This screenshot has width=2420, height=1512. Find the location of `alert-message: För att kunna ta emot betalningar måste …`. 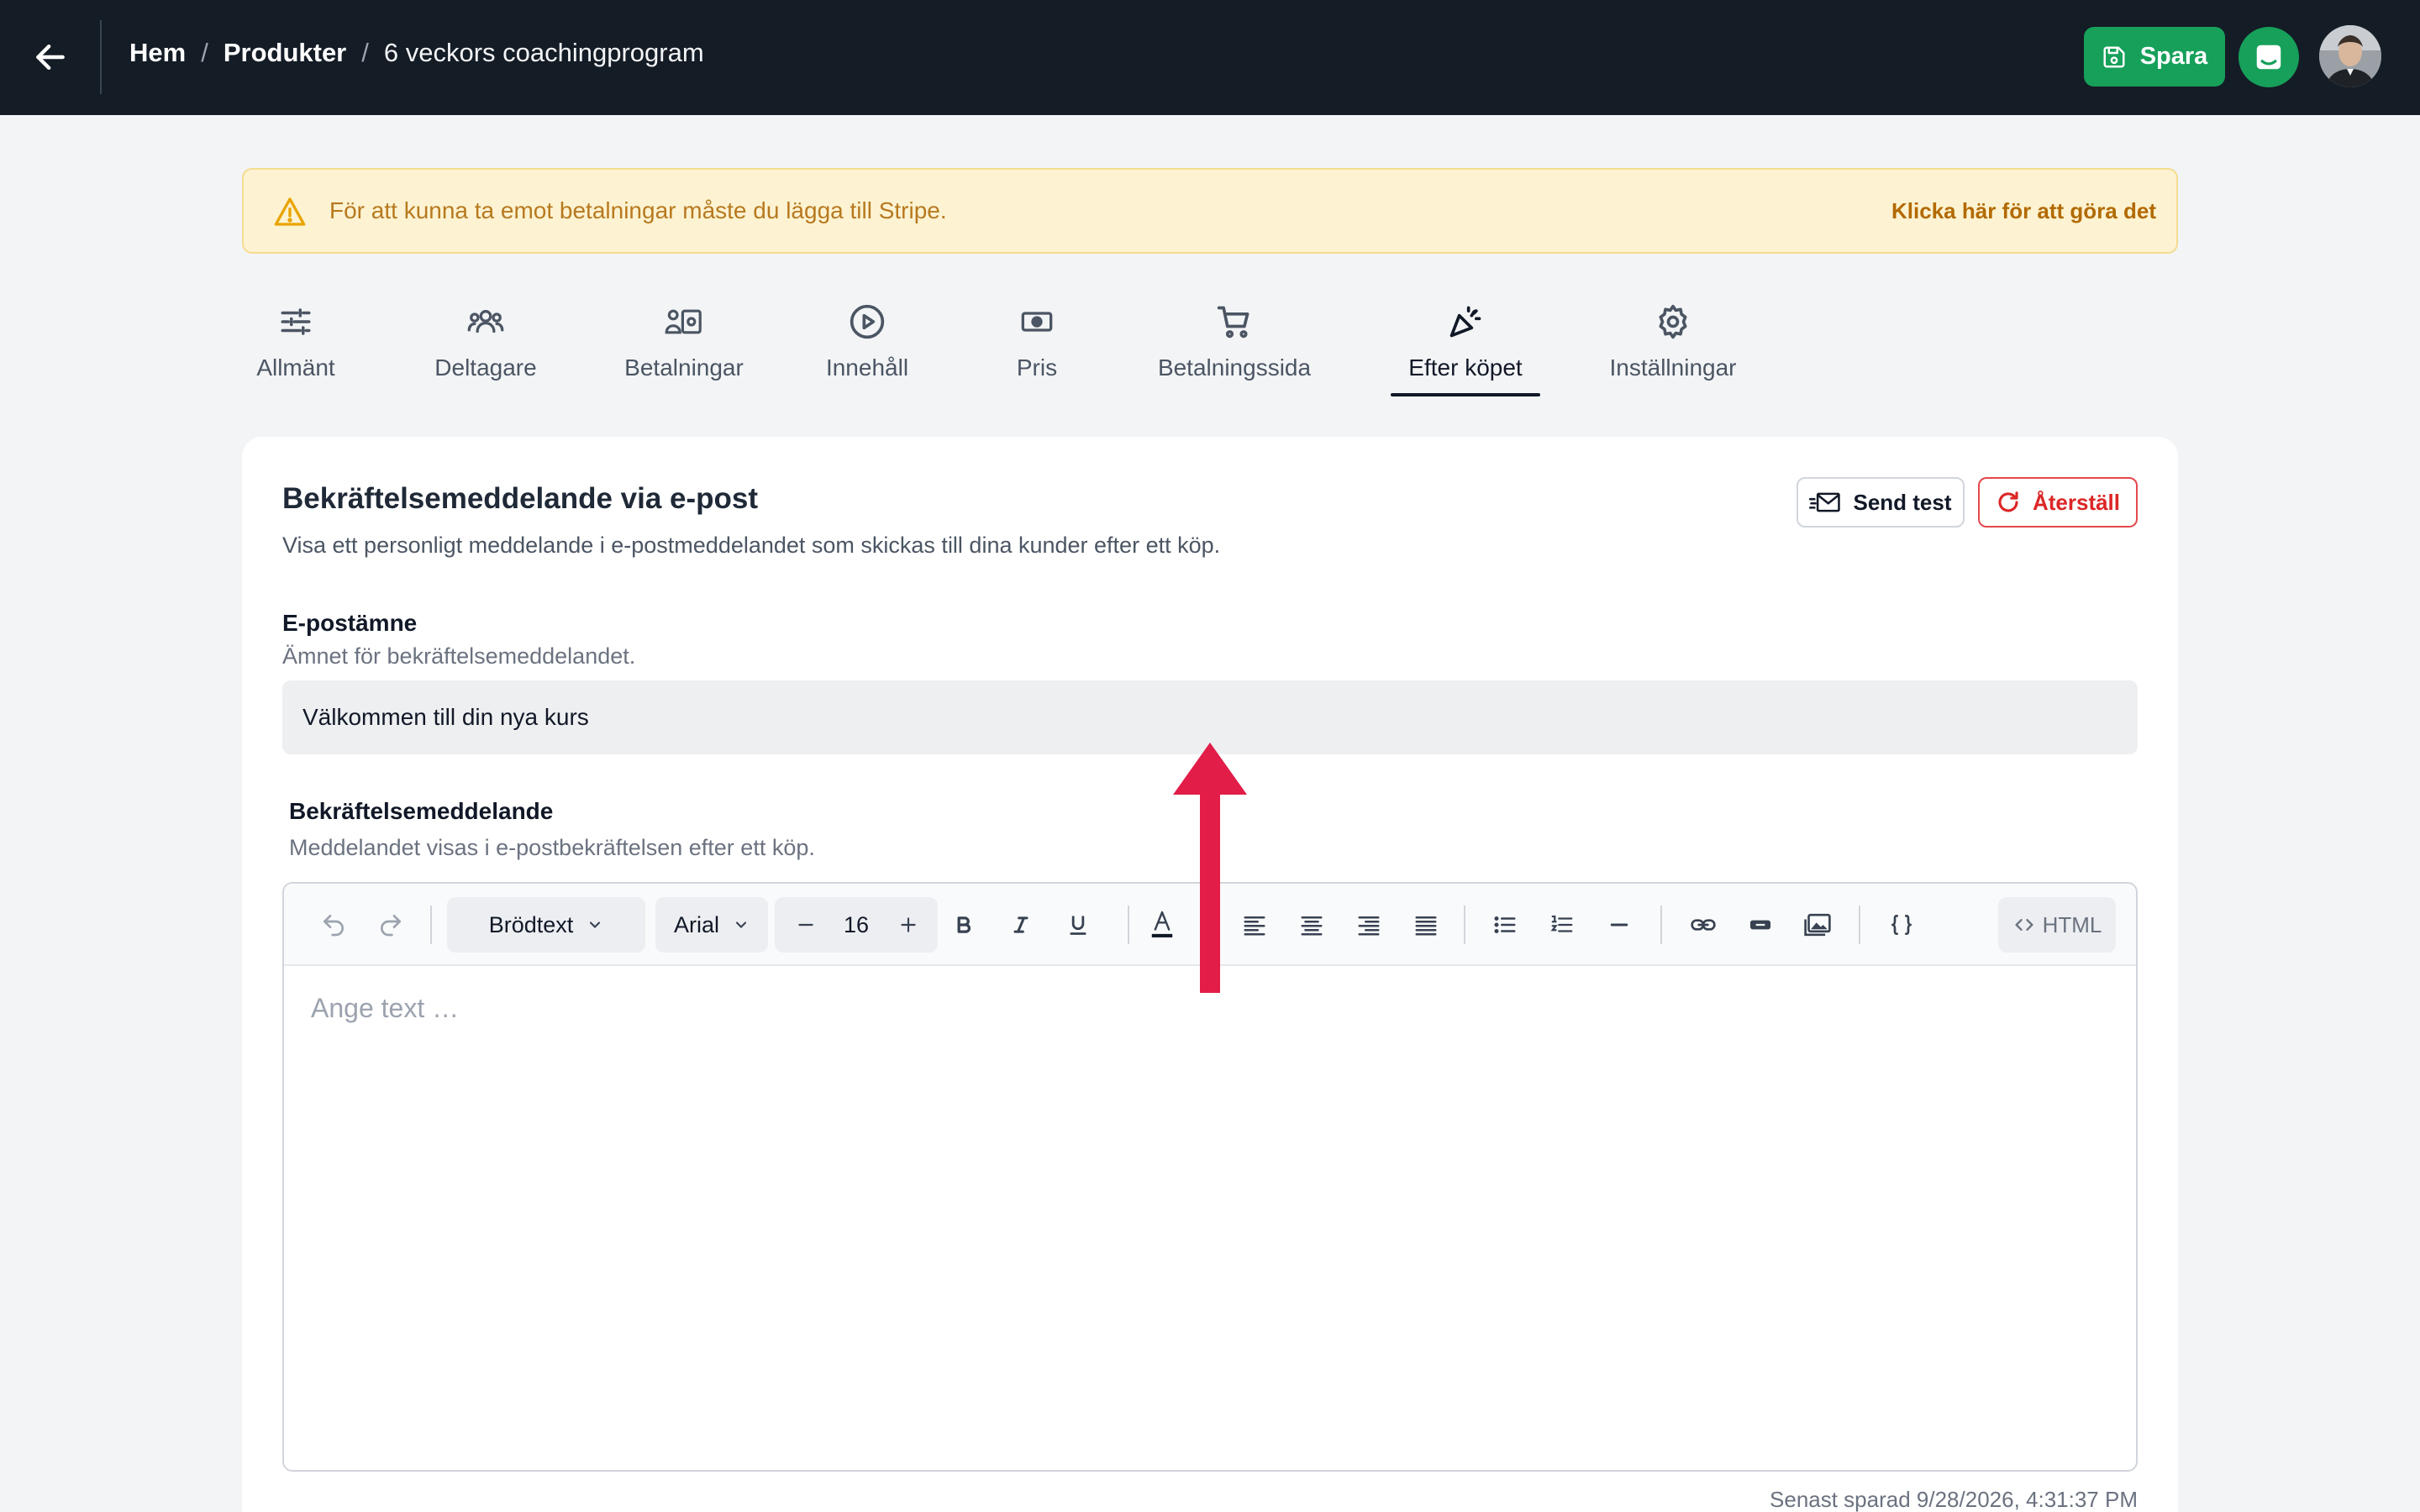

alert-message: För att kunna ta emot betalningar måste … is located at coordinates (638, 210).